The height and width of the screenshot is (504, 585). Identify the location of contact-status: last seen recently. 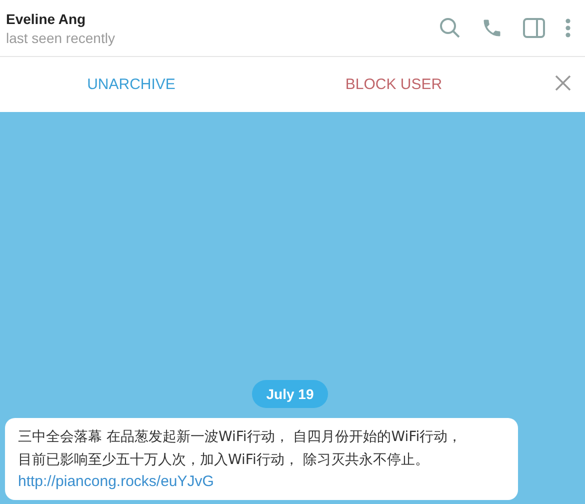
(60, 38).